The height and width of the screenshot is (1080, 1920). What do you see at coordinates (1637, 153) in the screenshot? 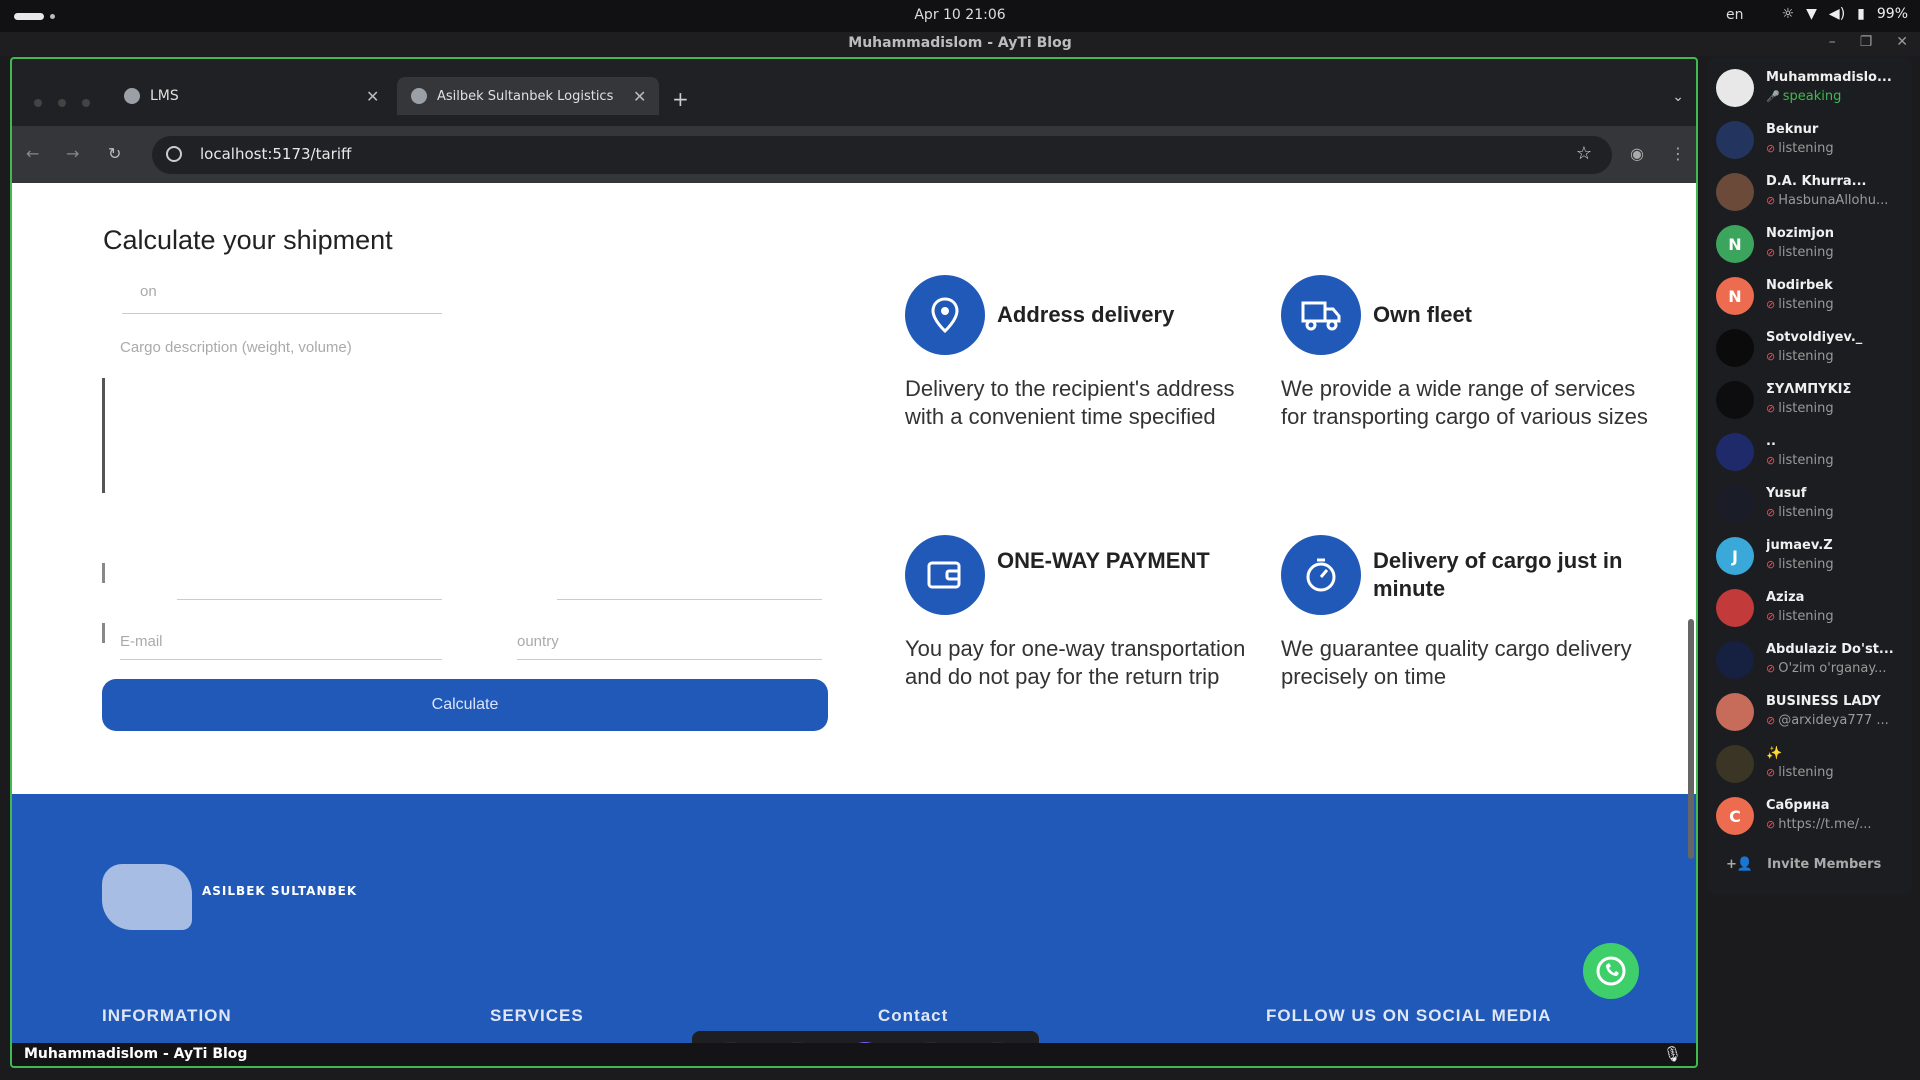
I see `extension-icon: ◉` at bounding box center [1637, 153].